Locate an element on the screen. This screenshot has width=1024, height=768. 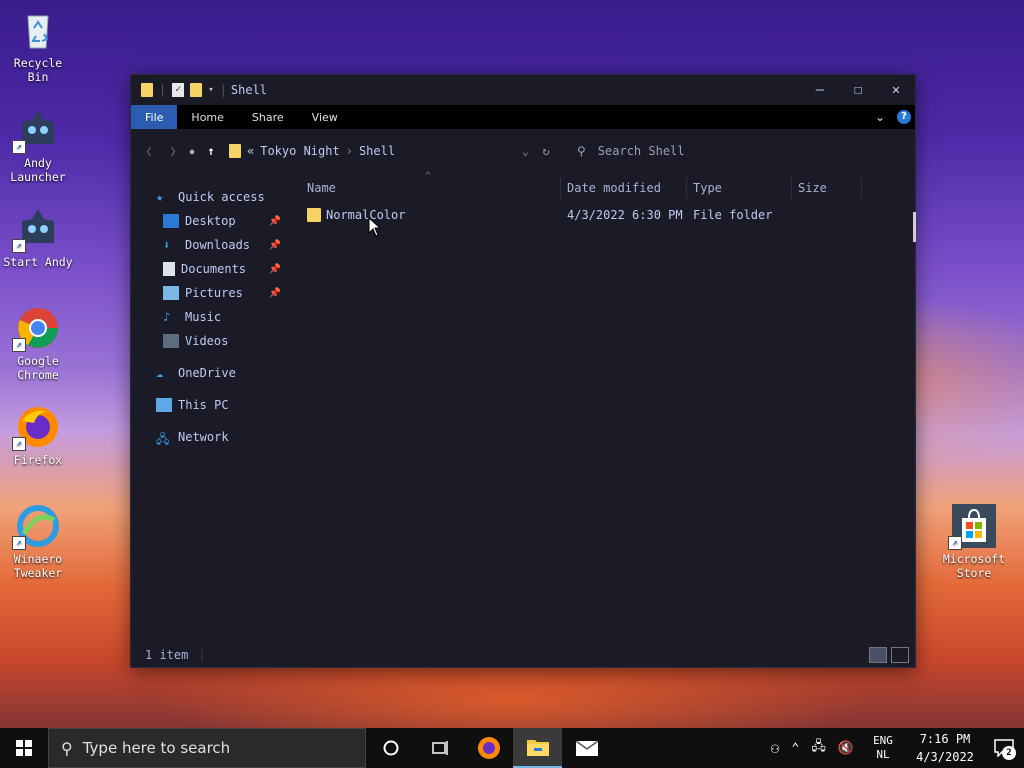
action-center-button: 2 is located at coordinates (1004, 748).